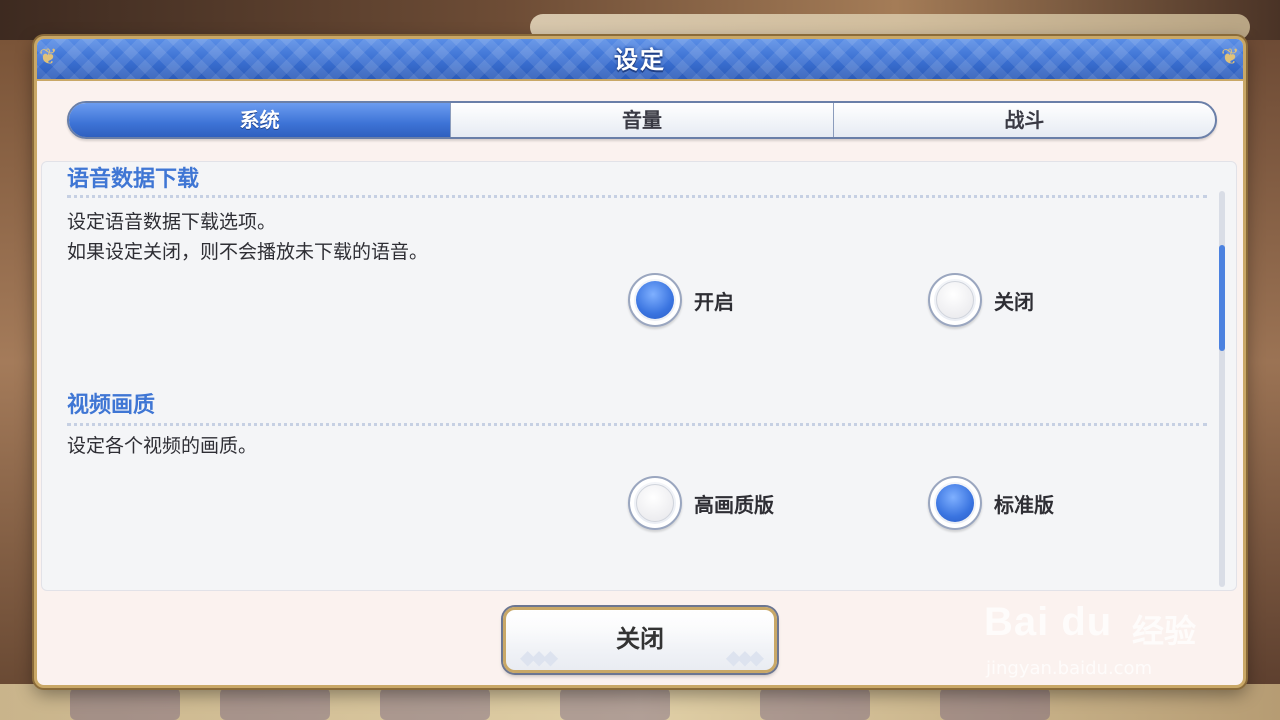  I want to click on video-high-quality-radio: 高画质版, so click(701, 503).